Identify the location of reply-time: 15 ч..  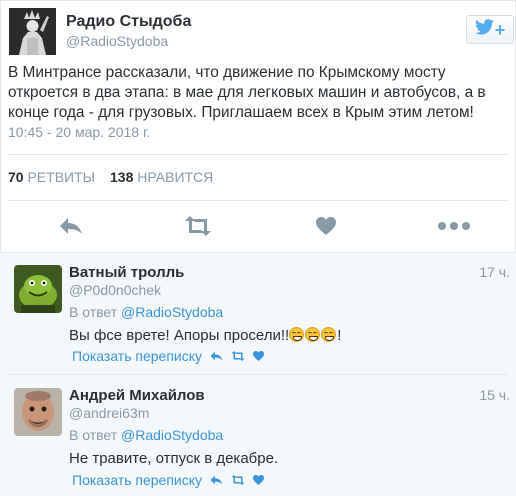
(494, 395).